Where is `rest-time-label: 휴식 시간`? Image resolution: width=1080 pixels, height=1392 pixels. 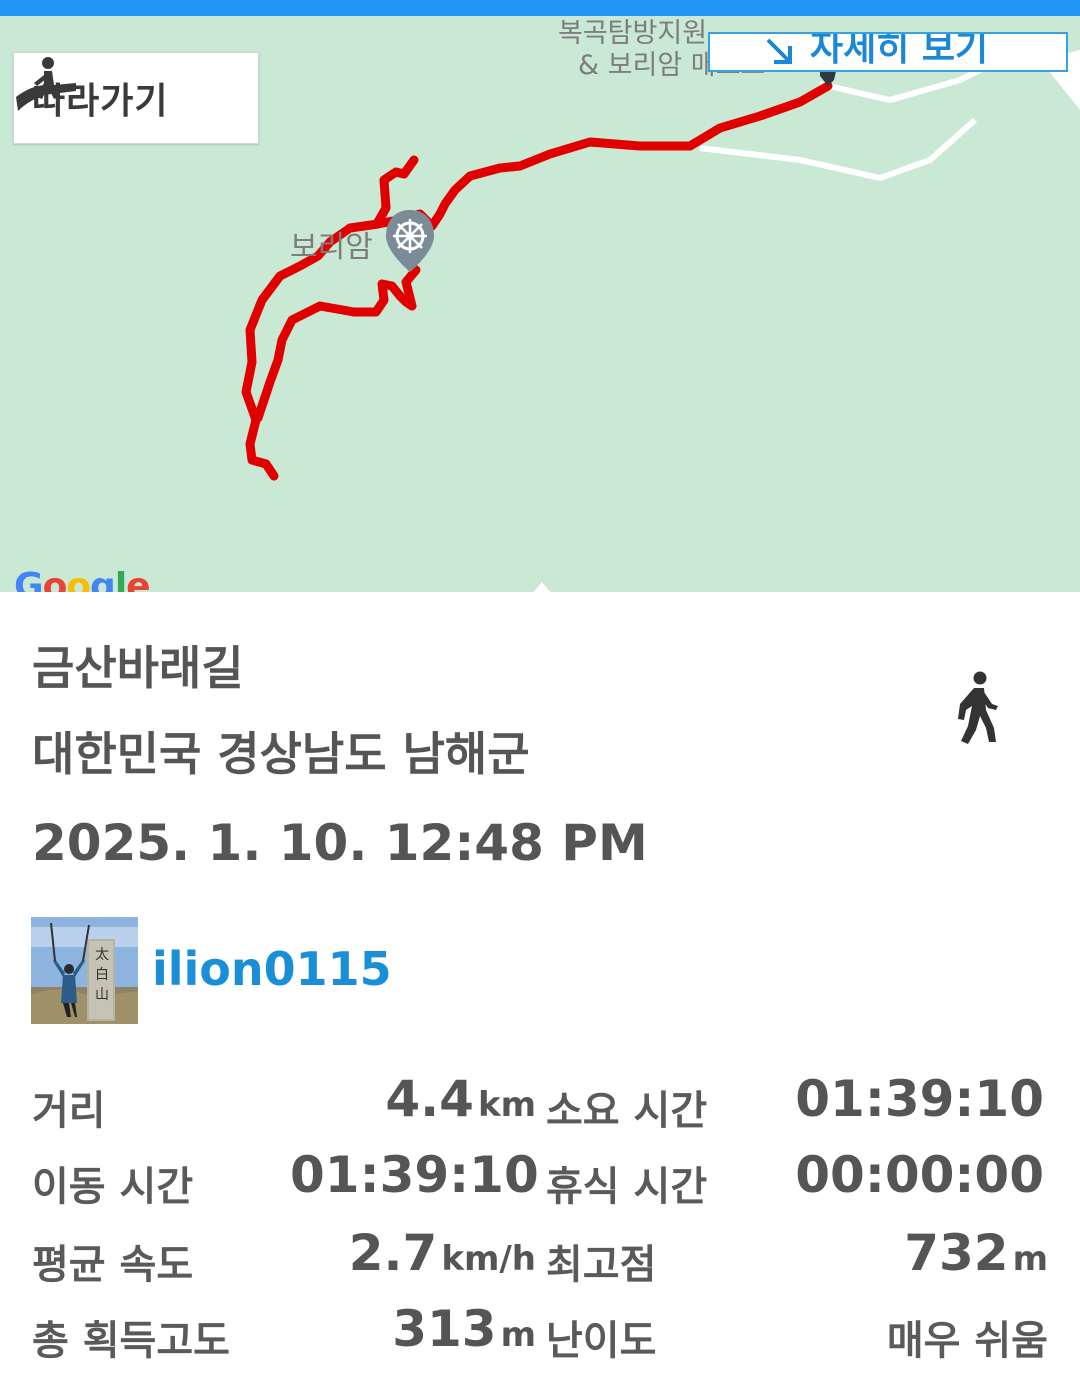
rest-time-label: 휴식 시간 is located at coordinates (627, 1187).